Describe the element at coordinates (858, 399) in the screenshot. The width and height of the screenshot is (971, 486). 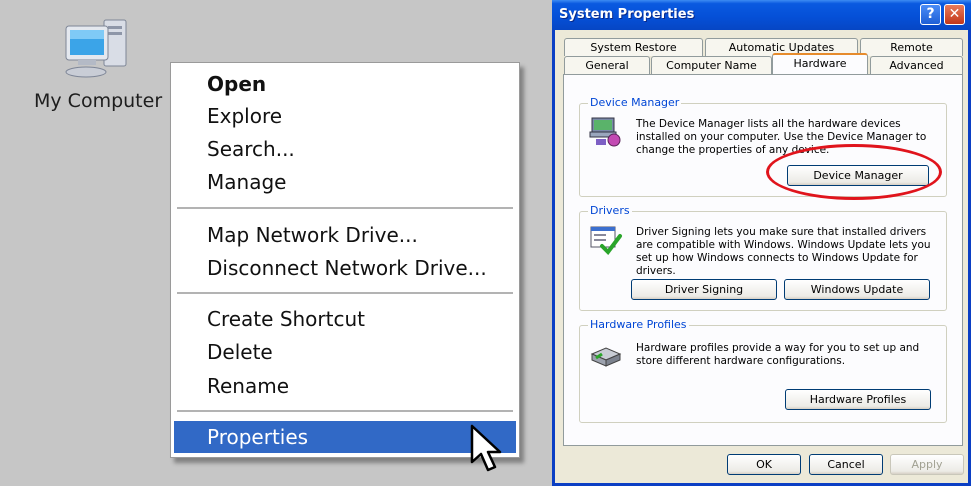
I see `hardware-profiles-button: Hardware Profiles` at that location.